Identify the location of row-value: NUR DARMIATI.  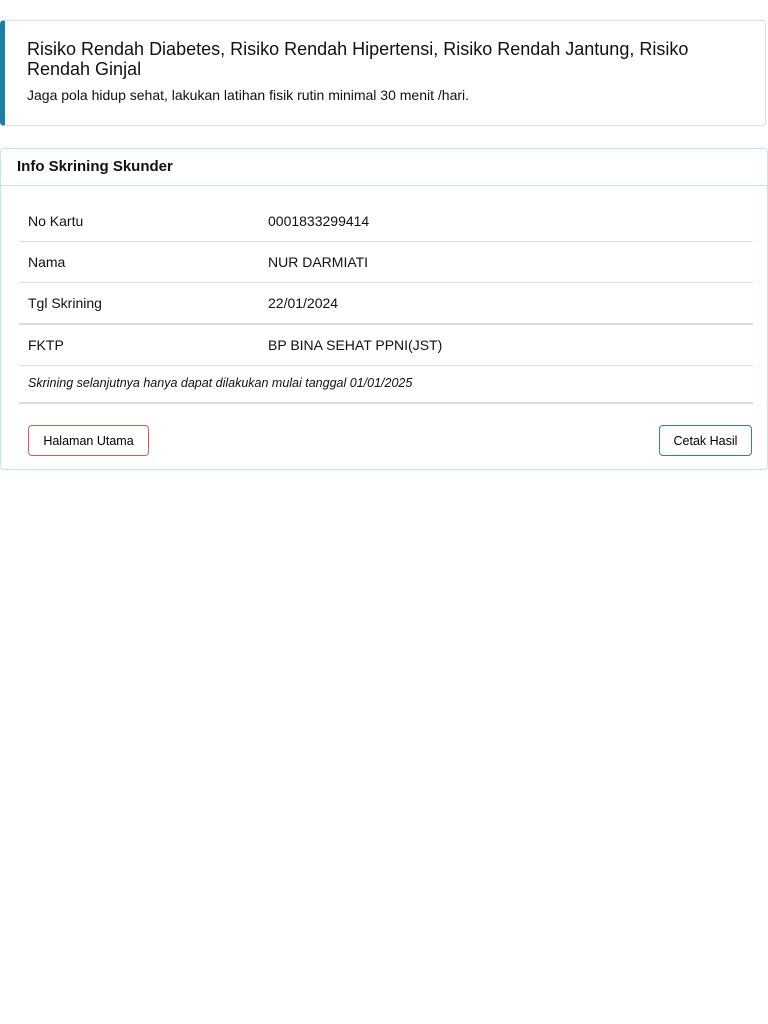
(506, 262).